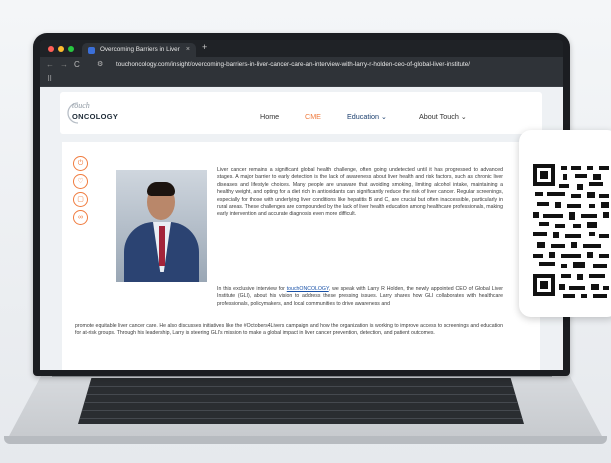  Describe the element at coordinates (71, 49) in the screenshot. I see `maximize-window-dot` at that location.